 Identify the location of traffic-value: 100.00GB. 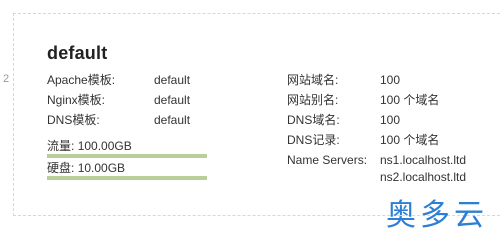
(104, 146).